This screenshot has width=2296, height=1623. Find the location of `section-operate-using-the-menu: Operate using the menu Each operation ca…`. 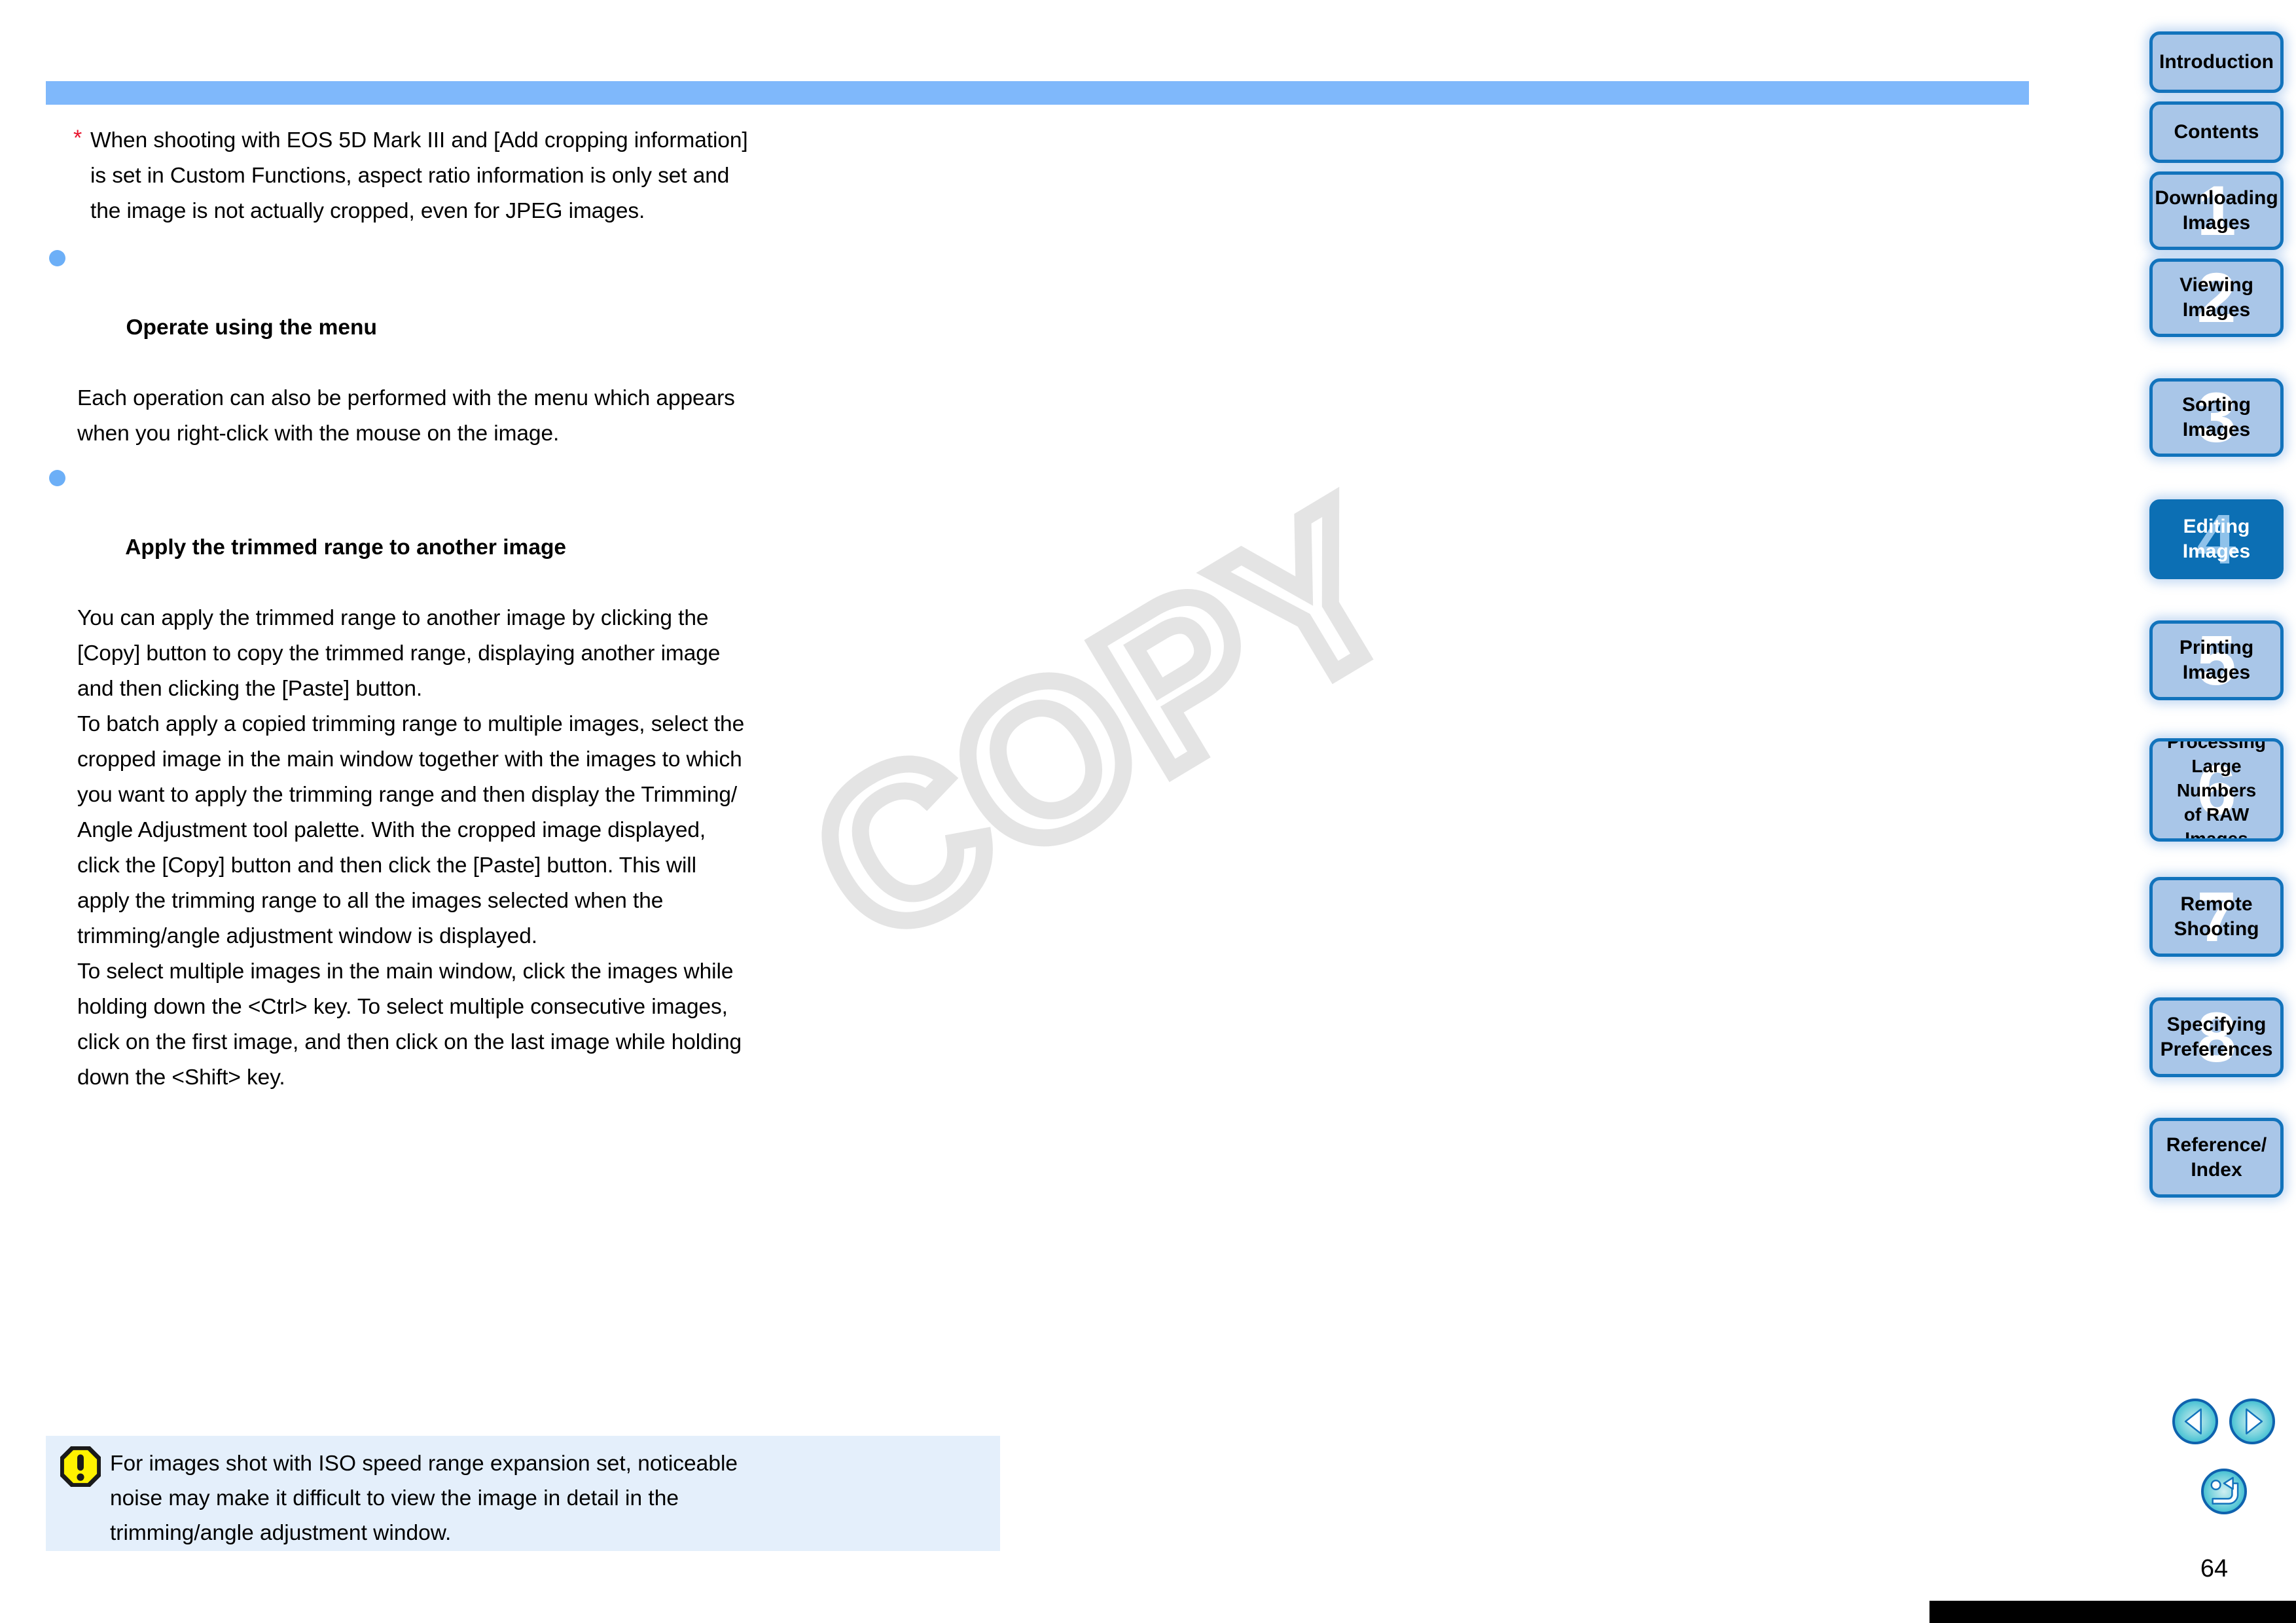

section-operate-using-the-menu: Operate using the menu Each operation ca… is located at coordinates (550, 346).